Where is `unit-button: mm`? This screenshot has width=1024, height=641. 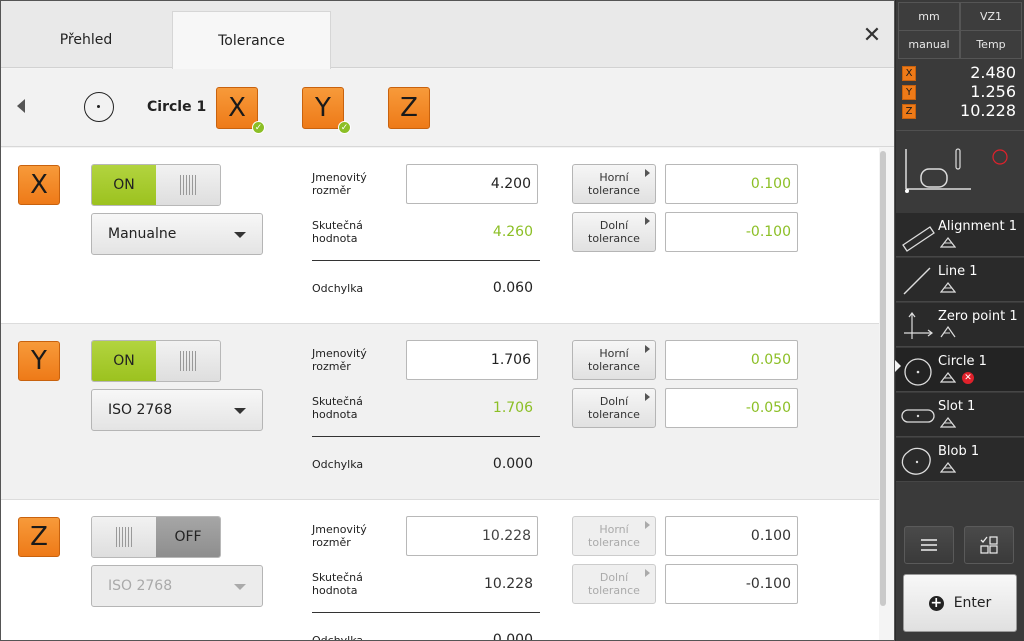
unit-button: mm is located at coordinates (929, 16).